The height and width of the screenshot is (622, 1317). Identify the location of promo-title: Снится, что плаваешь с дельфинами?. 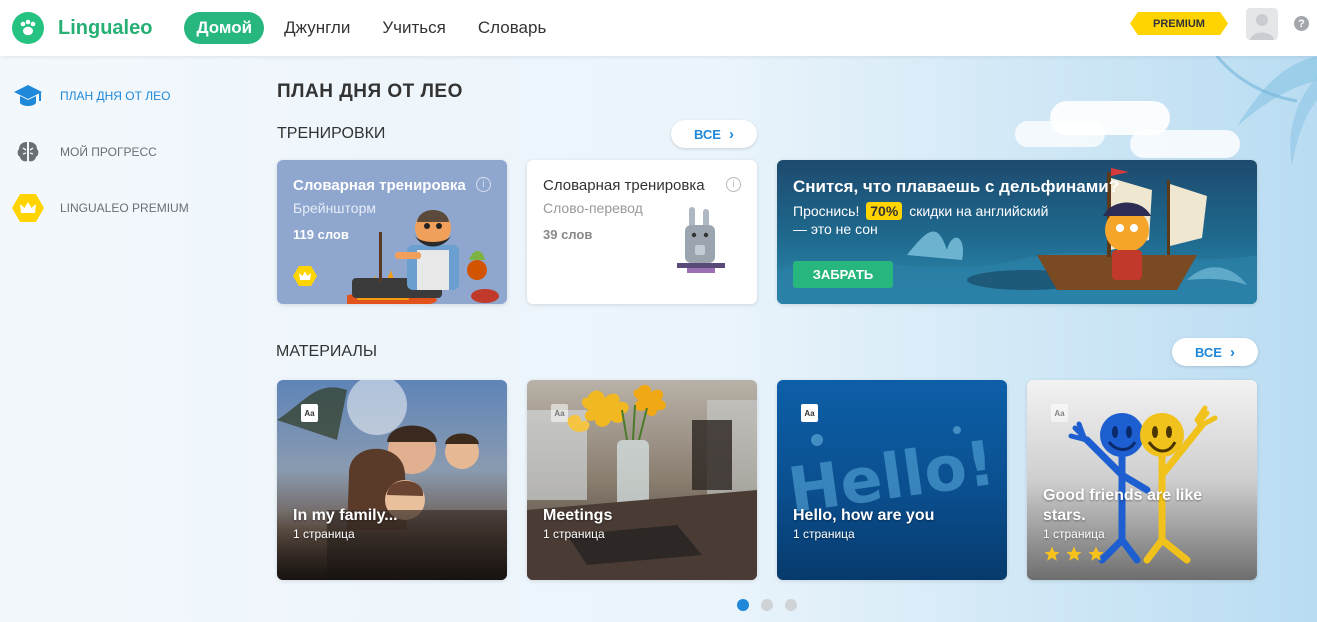
(956, 186).